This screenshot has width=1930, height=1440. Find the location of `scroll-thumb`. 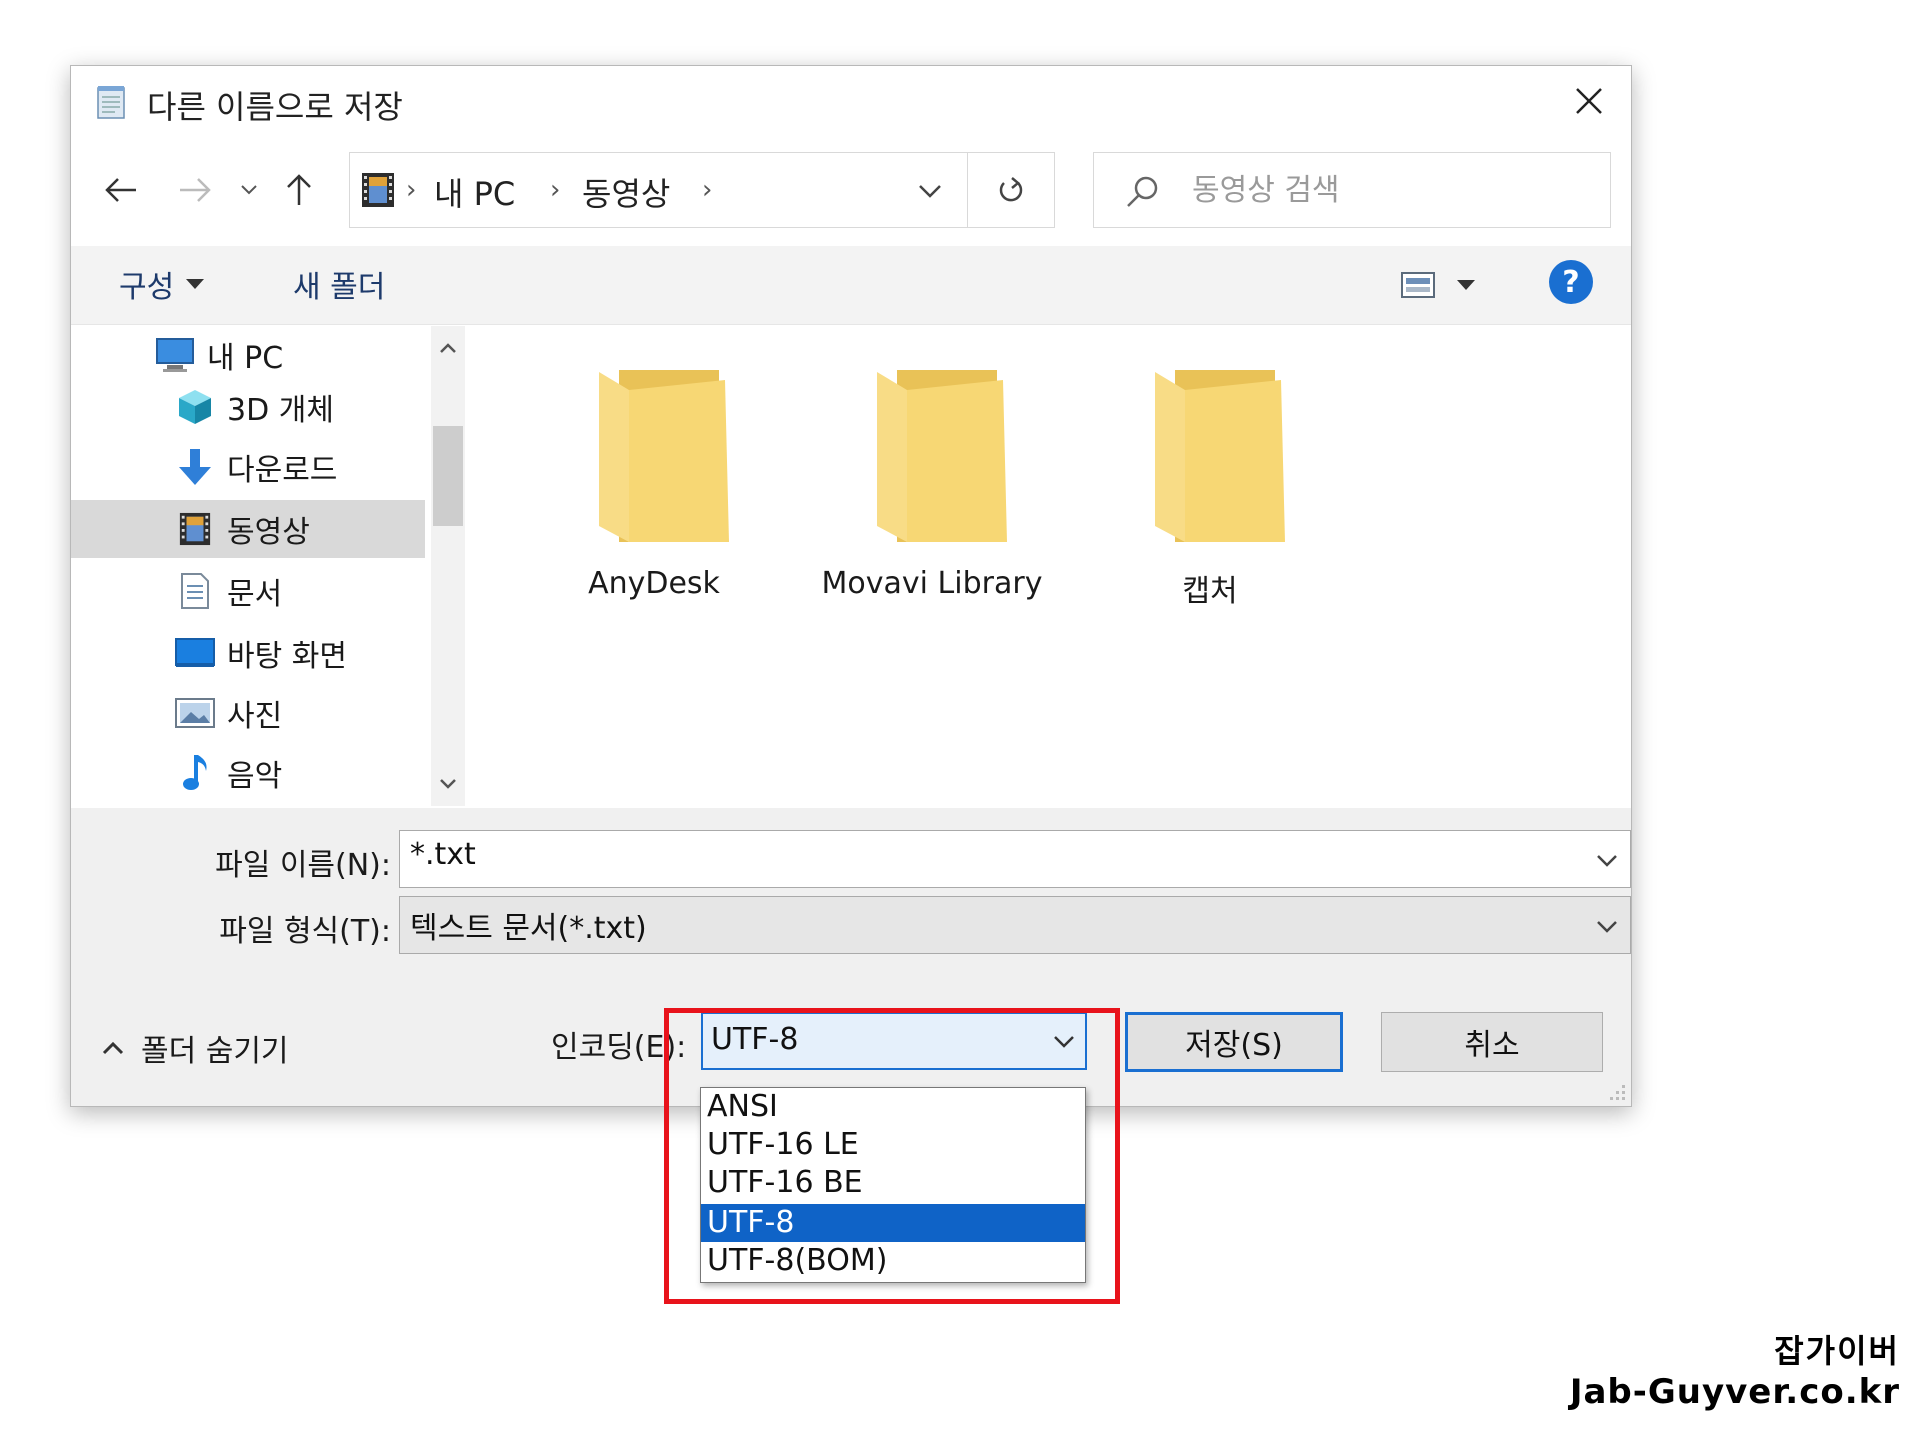

scroll-thumb is located at coordinates (448, 476).